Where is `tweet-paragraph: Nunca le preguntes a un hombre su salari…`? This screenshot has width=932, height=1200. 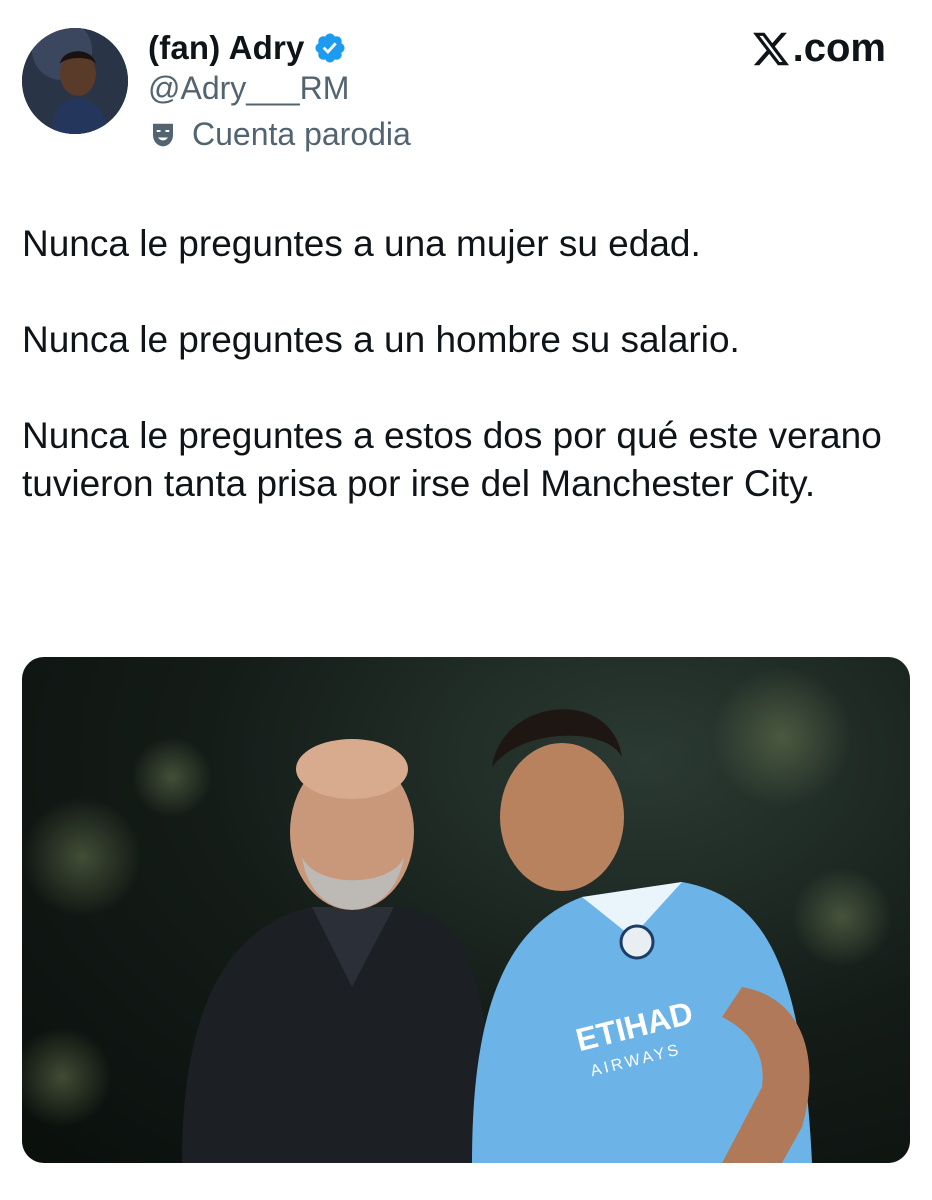 tweet-paragraph: Nunca le preguntes a un hombre su salari… is located at coordinates (381, 339).